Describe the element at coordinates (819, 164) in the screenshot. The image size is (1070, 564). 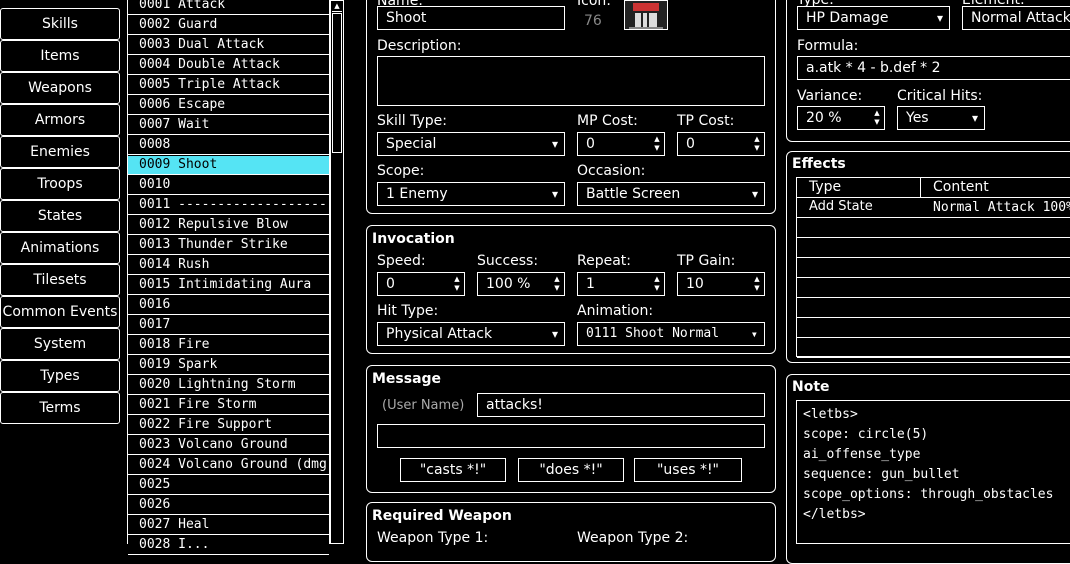
I see `effects-title: Effects` at that location.